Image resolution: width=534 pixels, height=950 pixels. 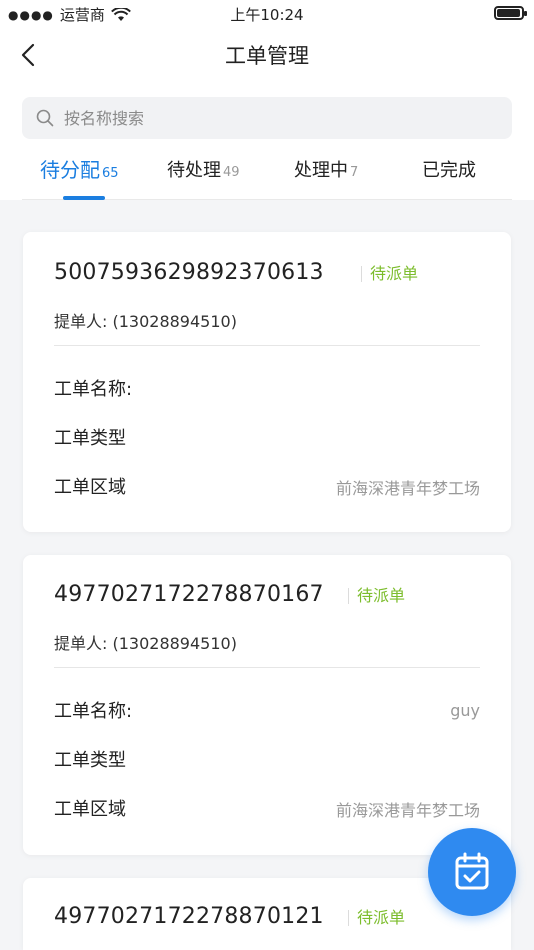 I want to click on tab-to-assign: 待分配 65, so click(x=79, y=168).